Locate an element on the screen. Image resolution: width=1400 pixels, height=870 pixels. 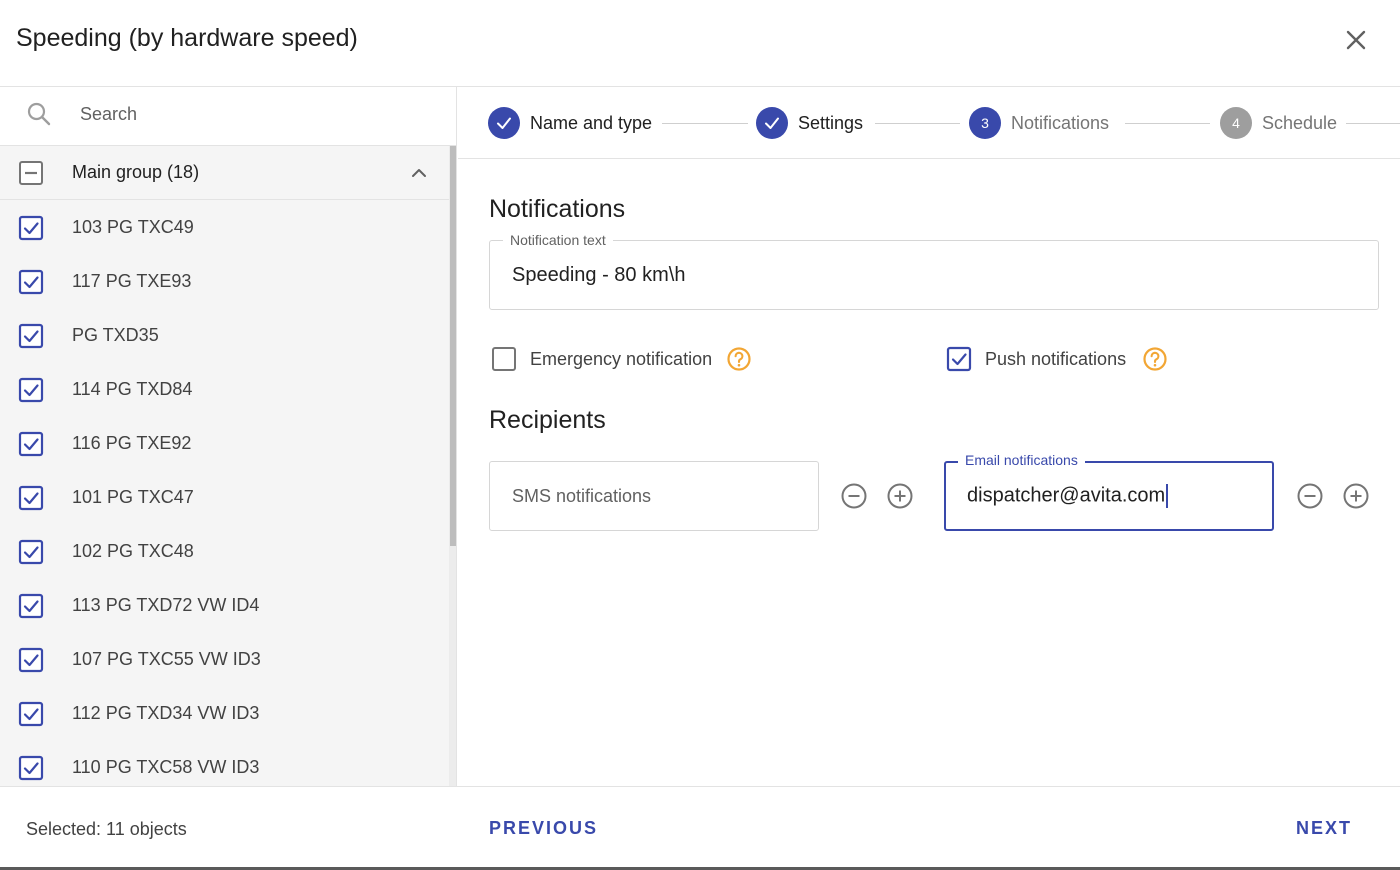
step-notifications: 3 Notifications is located at coordinates (1054, 123).